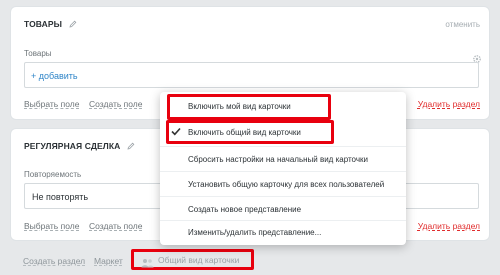 Image resolution: width=500 pixels, height=275 pixels. I want to click on menu-item-create-view: Создать новое представление, so click(283, 209).